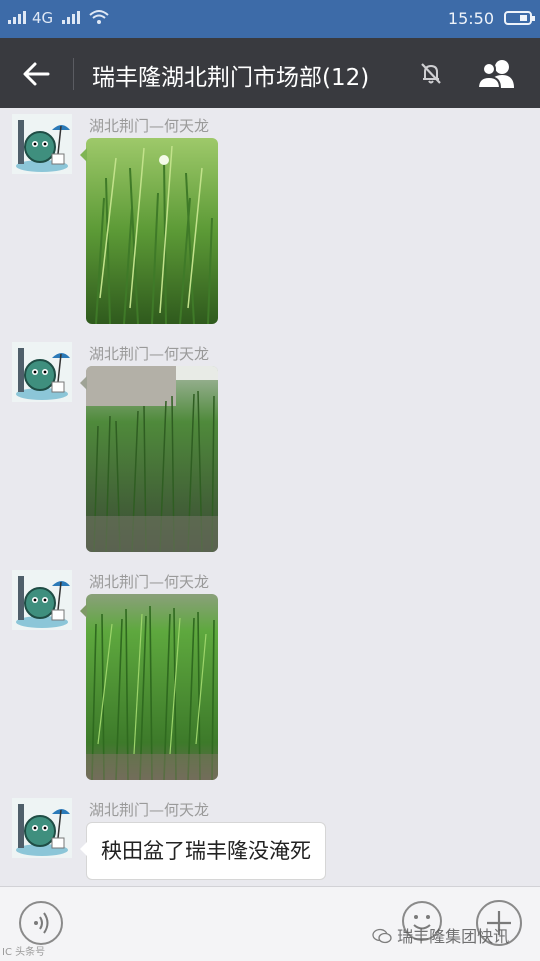 The height and width of the screenshot is (961, 540). What do you see at coordinates (41, 923) in the screenshot?
I see `voice-icon` at bounding box center [41, 923].